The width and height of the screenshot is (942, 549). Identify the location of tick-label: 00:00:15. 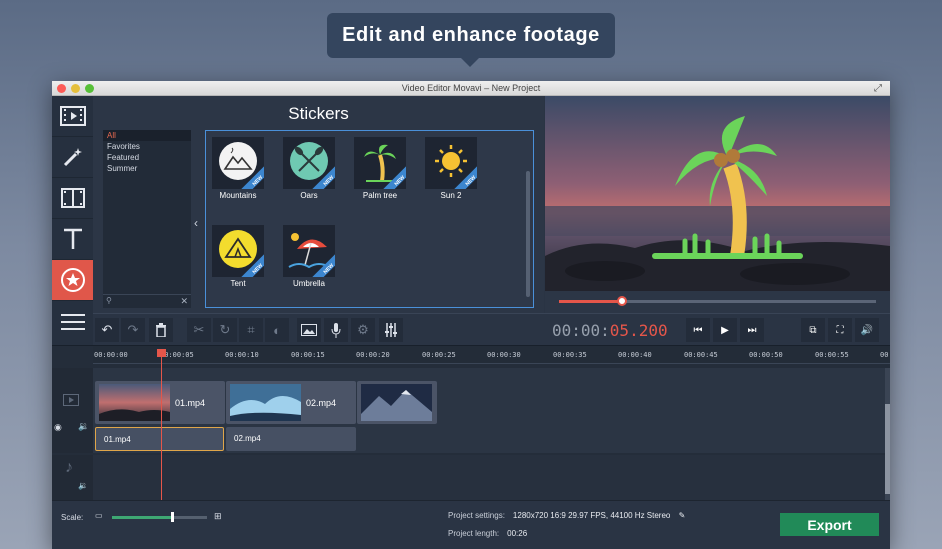
(308, 355).